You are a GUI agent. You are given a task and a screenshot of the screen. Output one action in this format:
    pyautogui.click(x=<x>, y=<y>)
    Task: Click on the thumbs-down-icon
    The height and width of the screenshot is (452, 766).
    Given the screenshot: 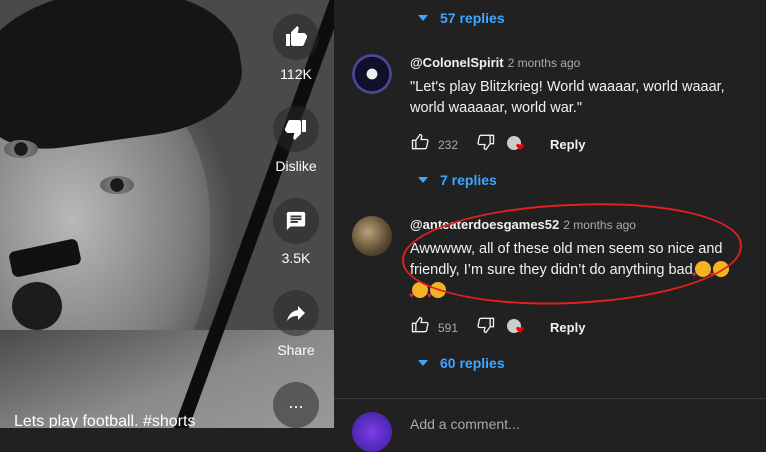 What is the action you would take?
    pyautogui.click(x=296, y=129)
    